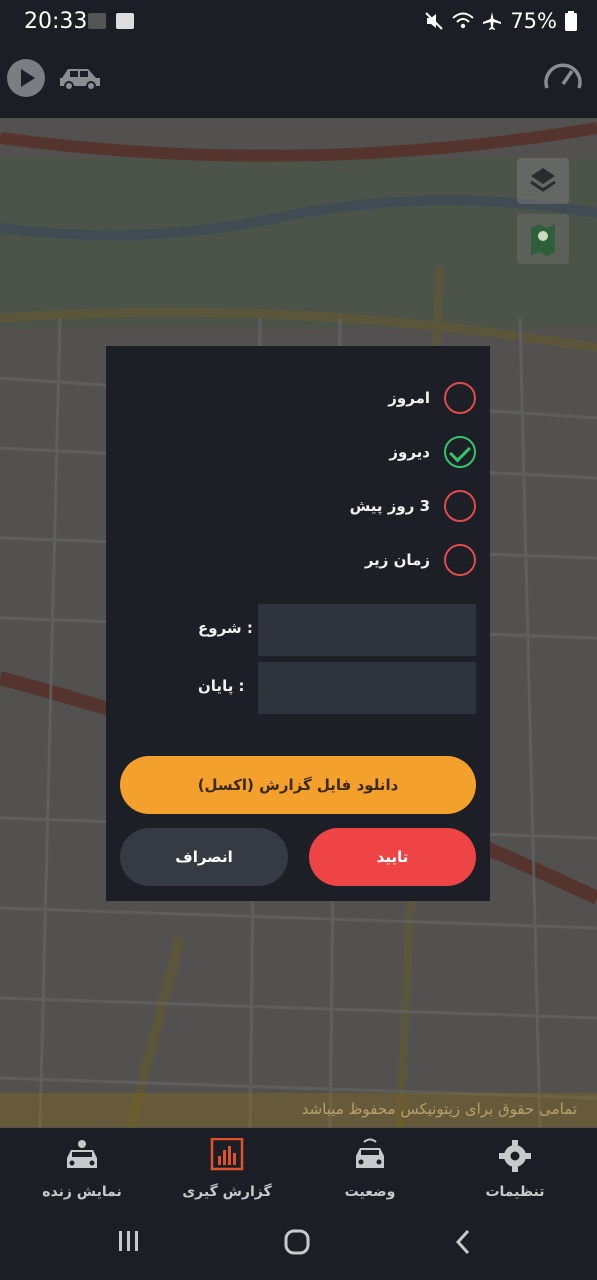 This screenshot has width=597, height=1280. Describe the element at coordinates (221, 686) in the screenshot. I see `end-label: : پایان` at that location.